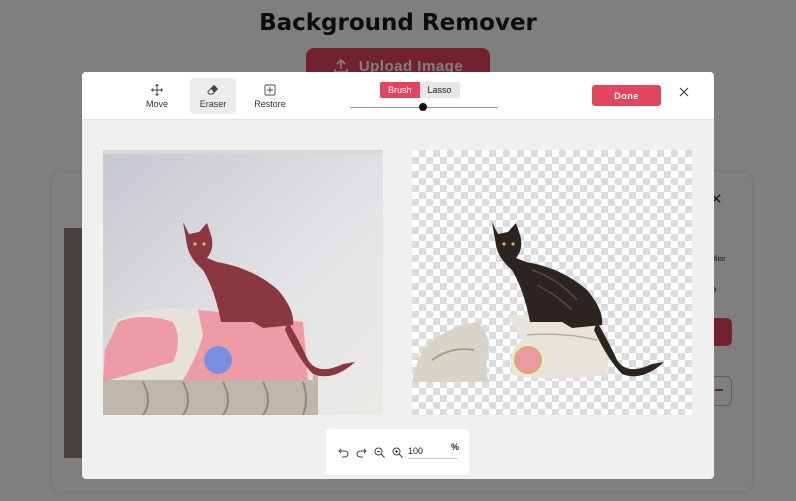 The width and height of the screenshot is (796, 501). What do you see at coordinates (270, 96) in the screenshot?
I see `restore-tool-button: Restore` at bounding box center [270, 96].